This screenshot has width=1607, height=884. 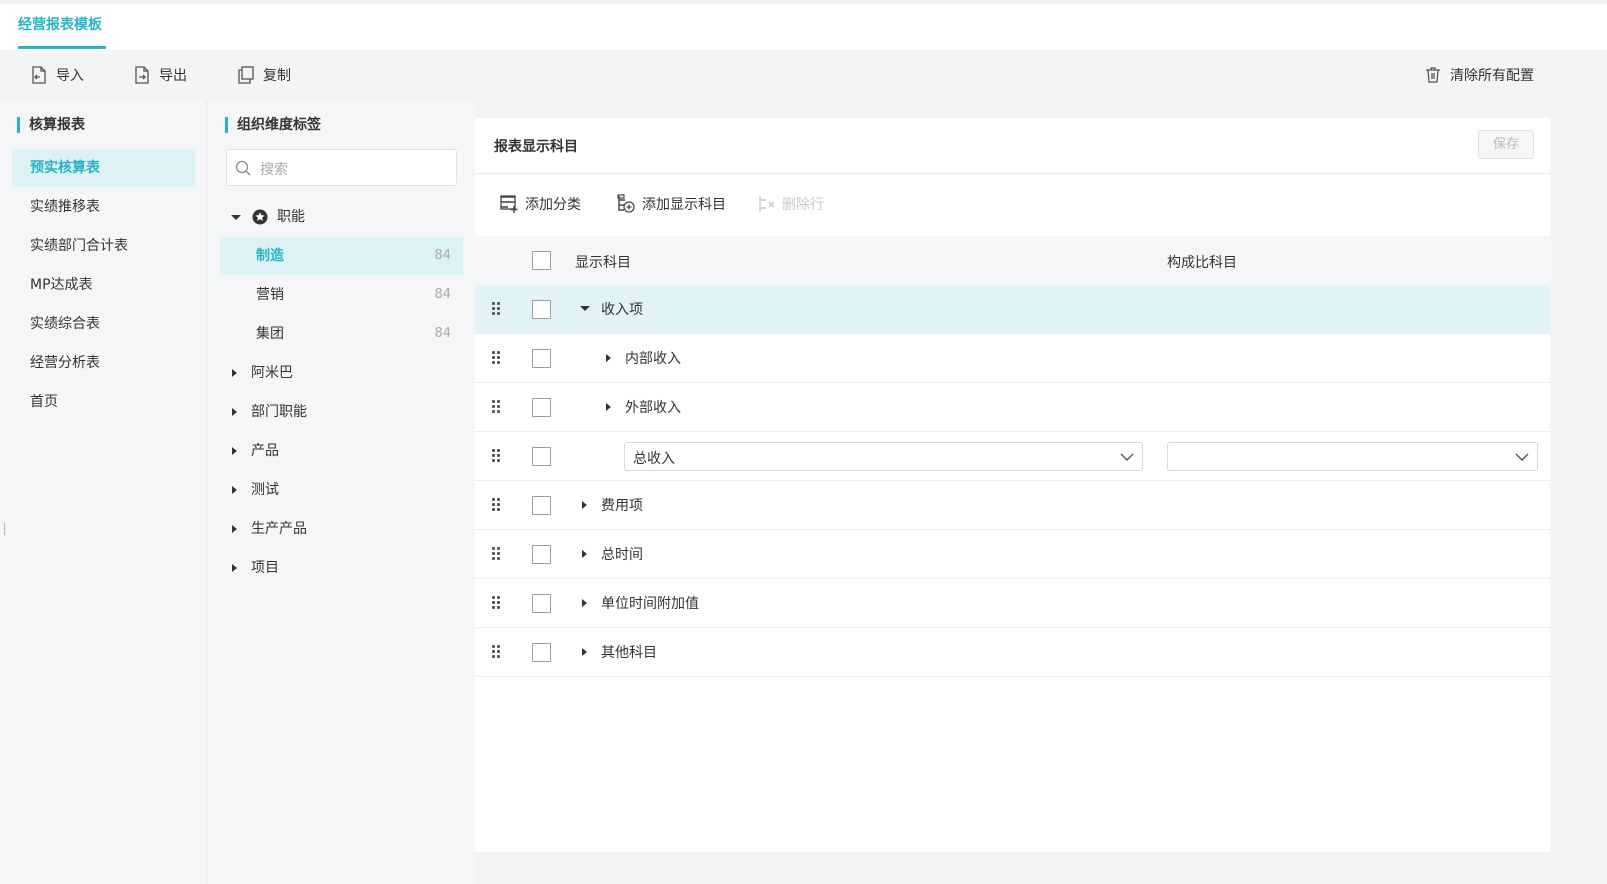 I want to click on tree-label: 营销, so click(x=270, y=295).